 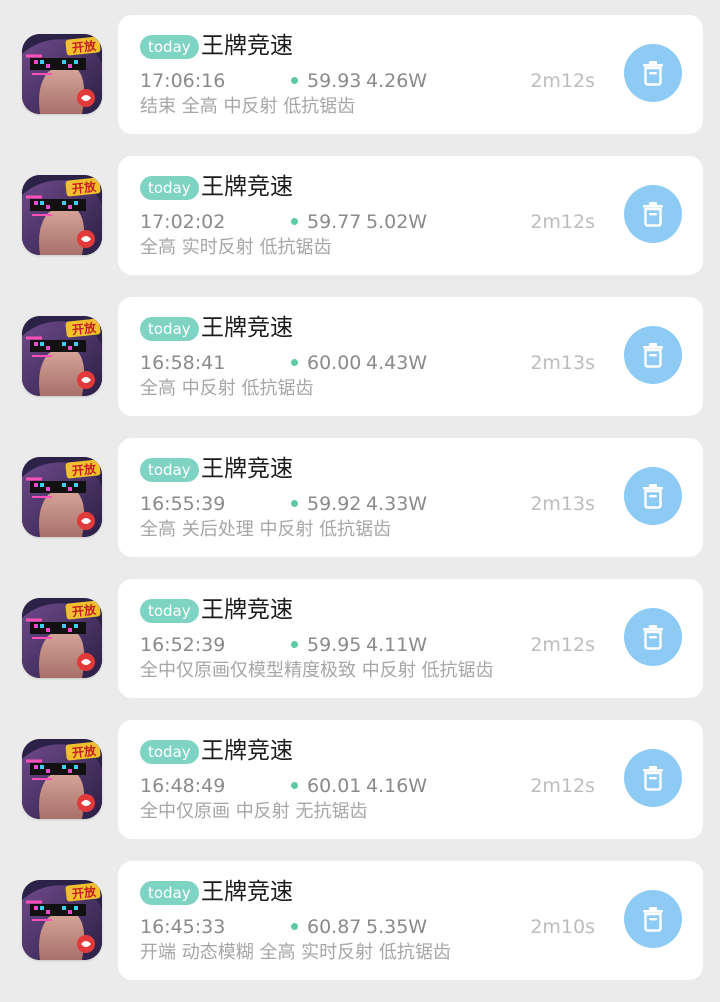 I want to click on graphics-settings: 全高 关后处理 中反射 低抗锯齿, so click(x=266, y=529).